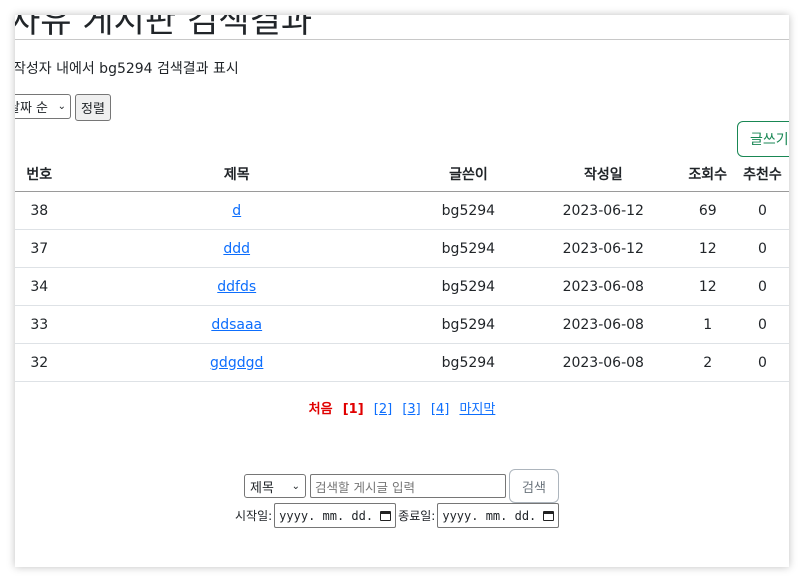 The width and height of the screenshot is (804, 582). I want to click on page-last: 마지막, so click(477, 409).